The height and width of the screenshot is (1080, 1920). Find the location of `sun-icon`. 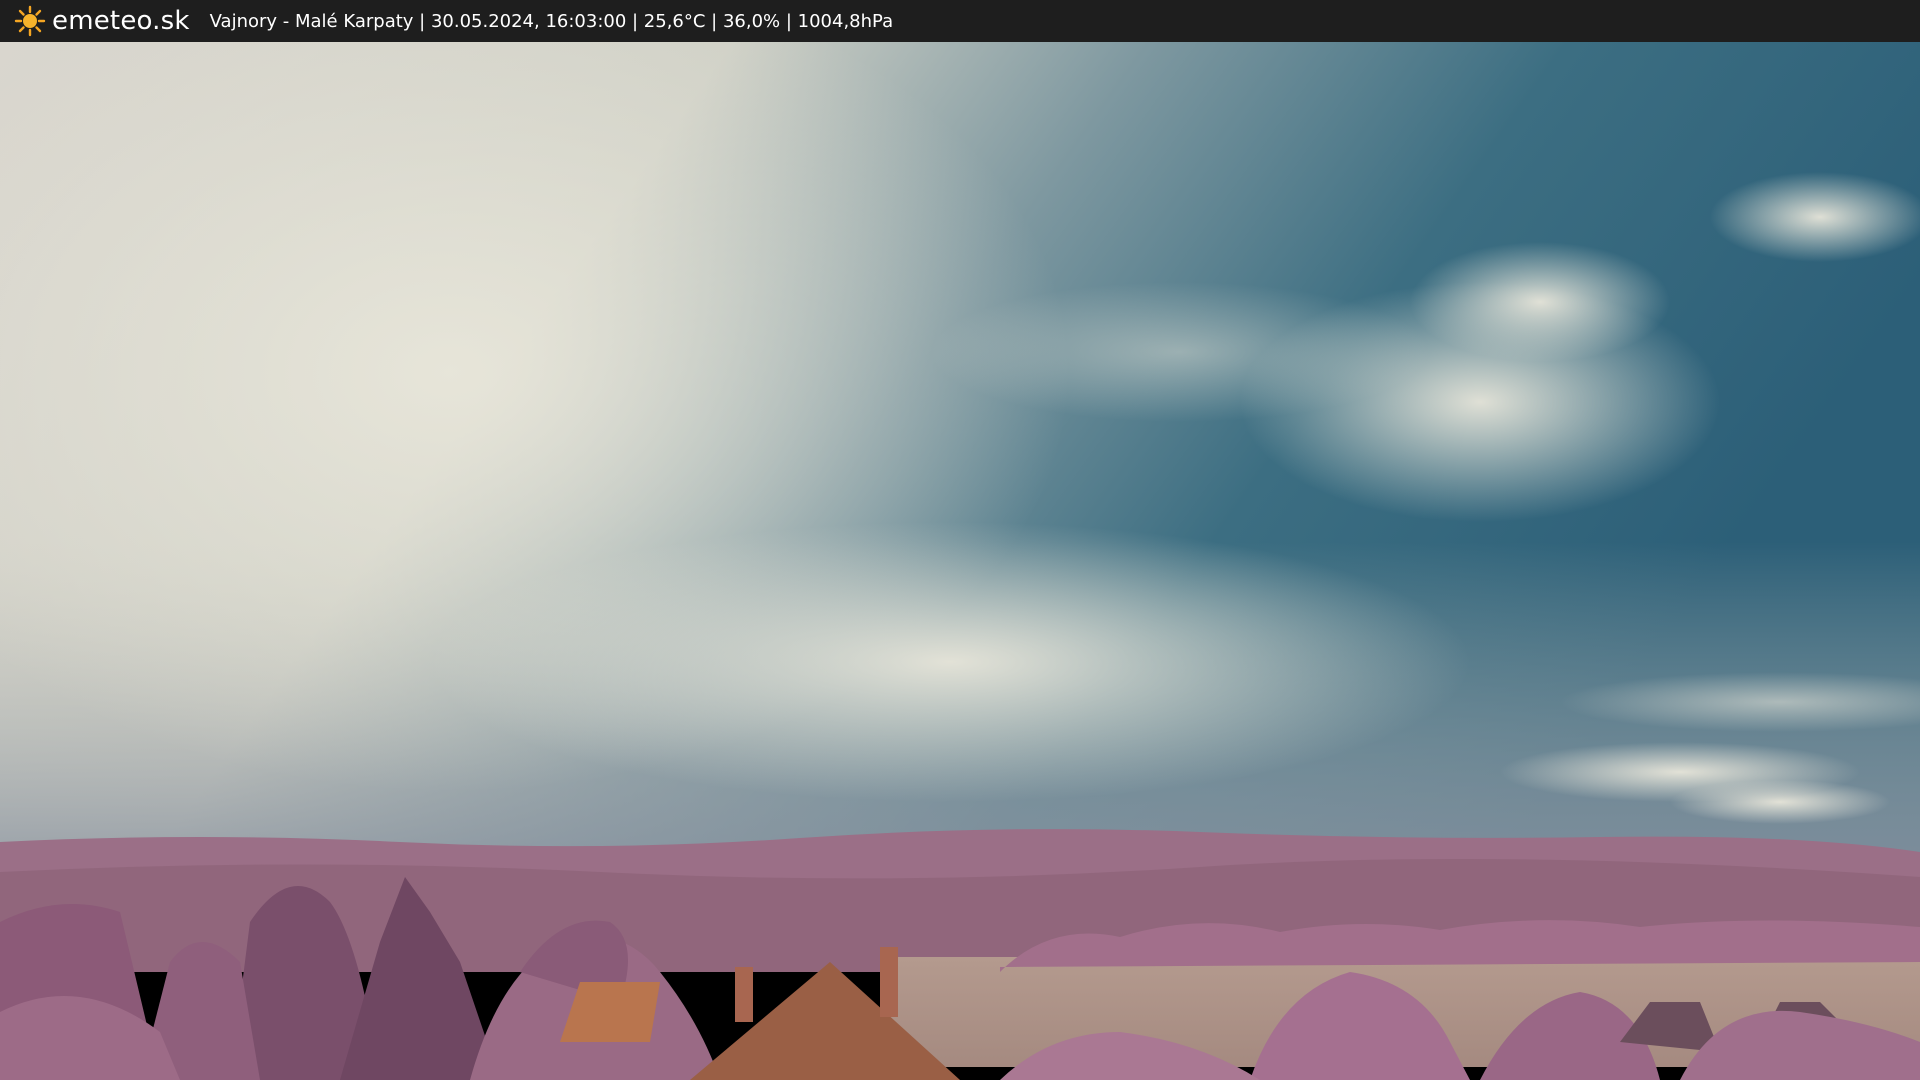

sun-icon is located at coordinates (30, 21).